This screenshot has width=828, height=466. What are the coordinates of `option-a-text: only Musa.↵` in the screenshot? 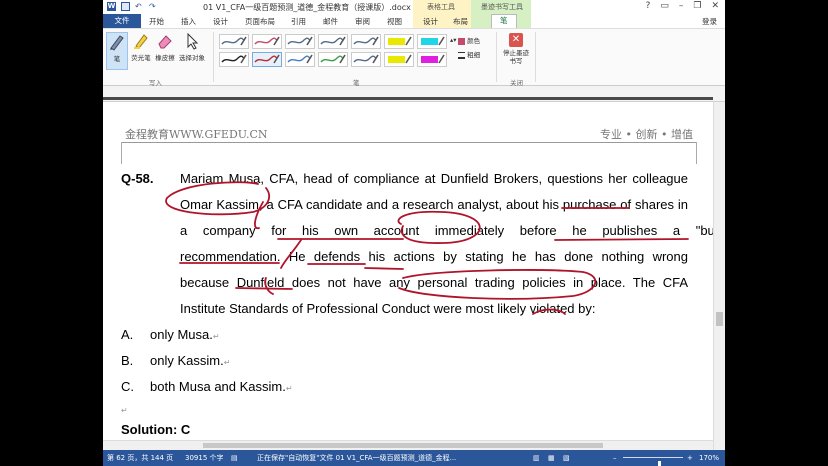 It's located at (185, 334).